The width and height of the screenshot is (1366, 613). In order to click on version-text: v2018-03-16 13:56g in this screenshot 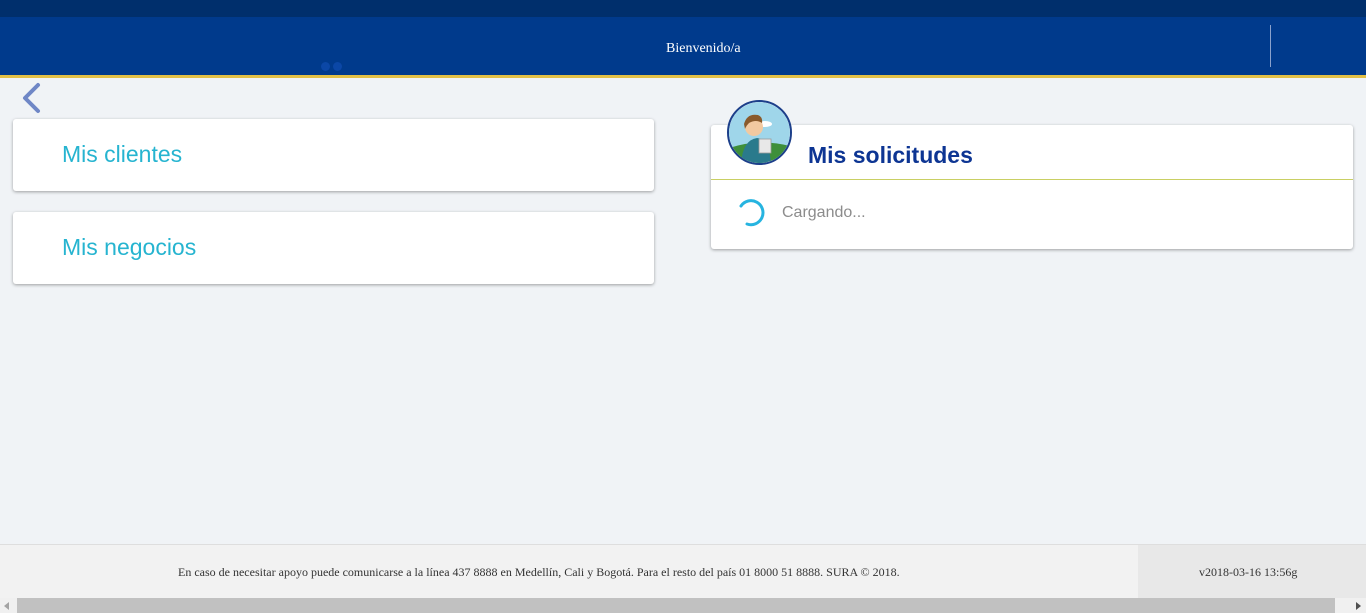, I will do `click(1248, 572)`.